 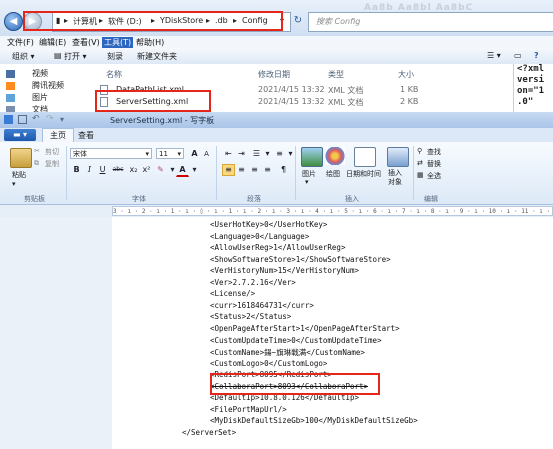 What do you see at coordinates (241, 170) in the screenshot?
I see `align-center-icon: ≡` at bounding box center [241, 170].